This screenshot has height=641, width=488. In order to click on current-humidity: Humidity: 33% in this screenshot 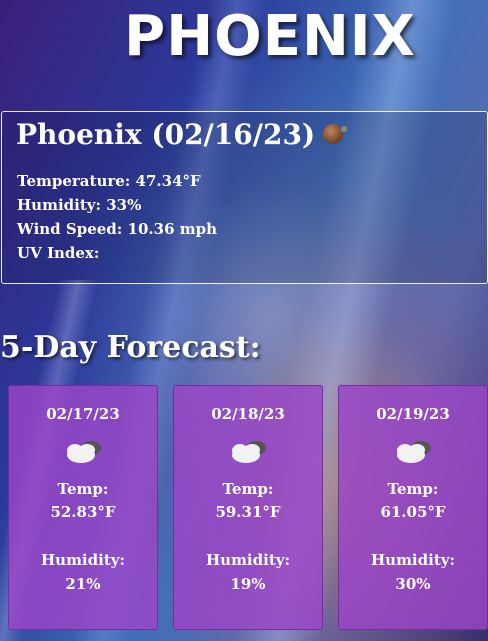, I will do `click(79, 205)`.